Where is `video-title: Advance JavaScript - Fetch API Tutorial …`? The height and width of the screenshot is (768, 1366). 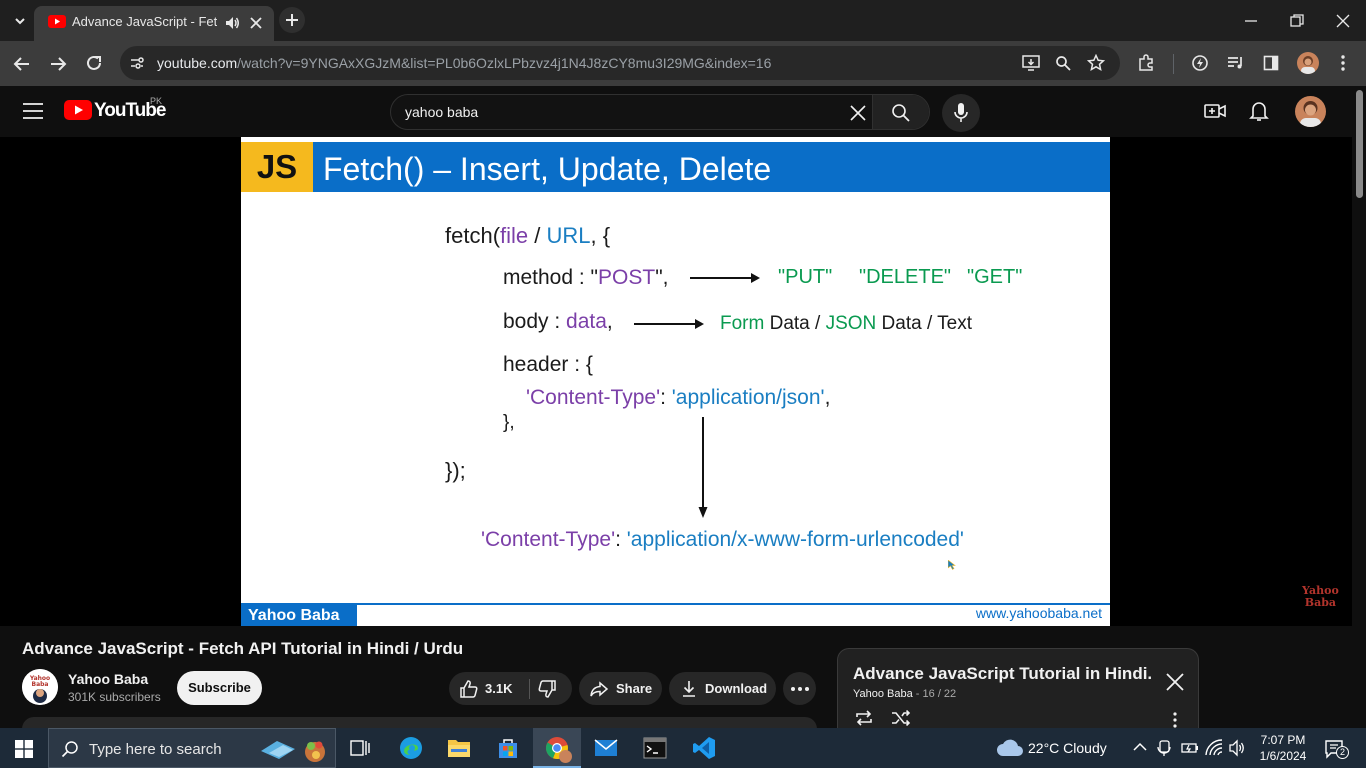
video-title: Advance JavaScript - Fetch API Tutorial … is located at coordinates (243, 648).